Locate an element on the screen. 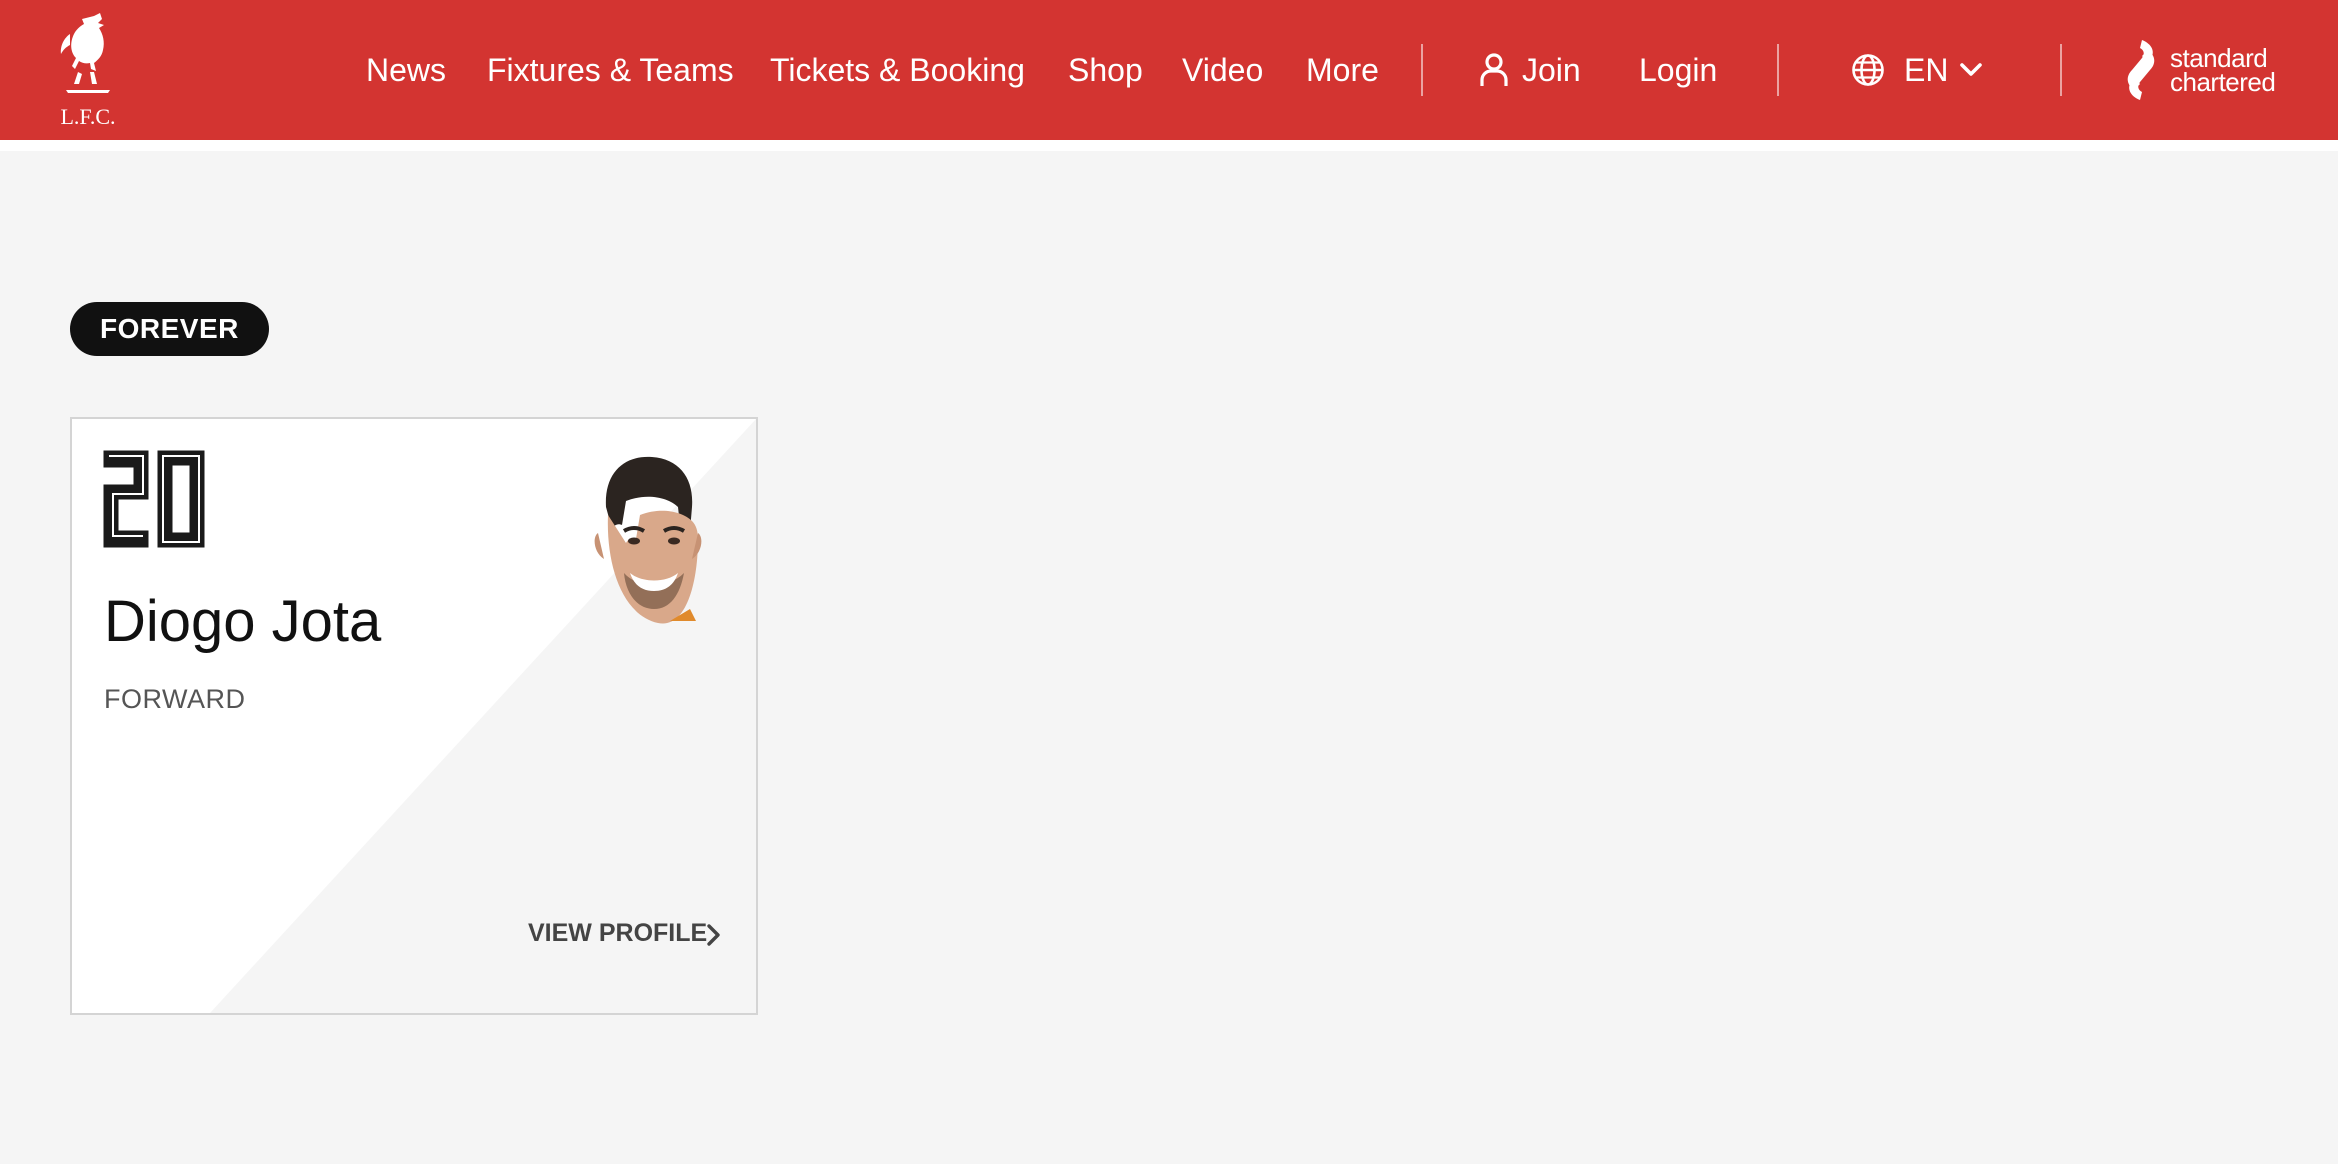  sponsor-logo: standard chartered is located at coordinates (2210, 70).